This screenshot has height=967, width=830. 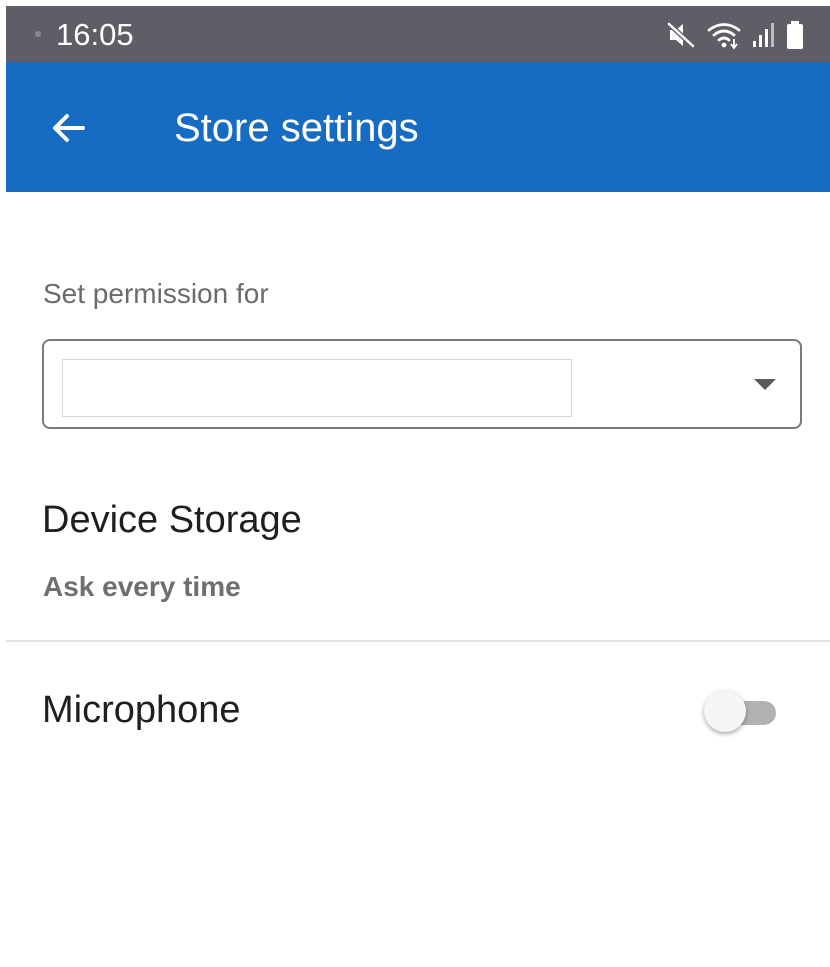 What do you see at coordinates (95, 34) in the screenshot?
I see `status-time: 16:05` at bounding box center [95, 34].